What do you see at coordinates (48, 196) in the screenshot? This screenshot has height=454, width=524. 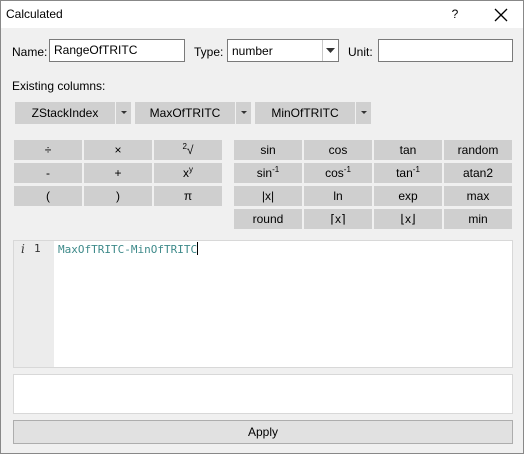 I see `open-paren-button: (` at bounding box center [48, 196].